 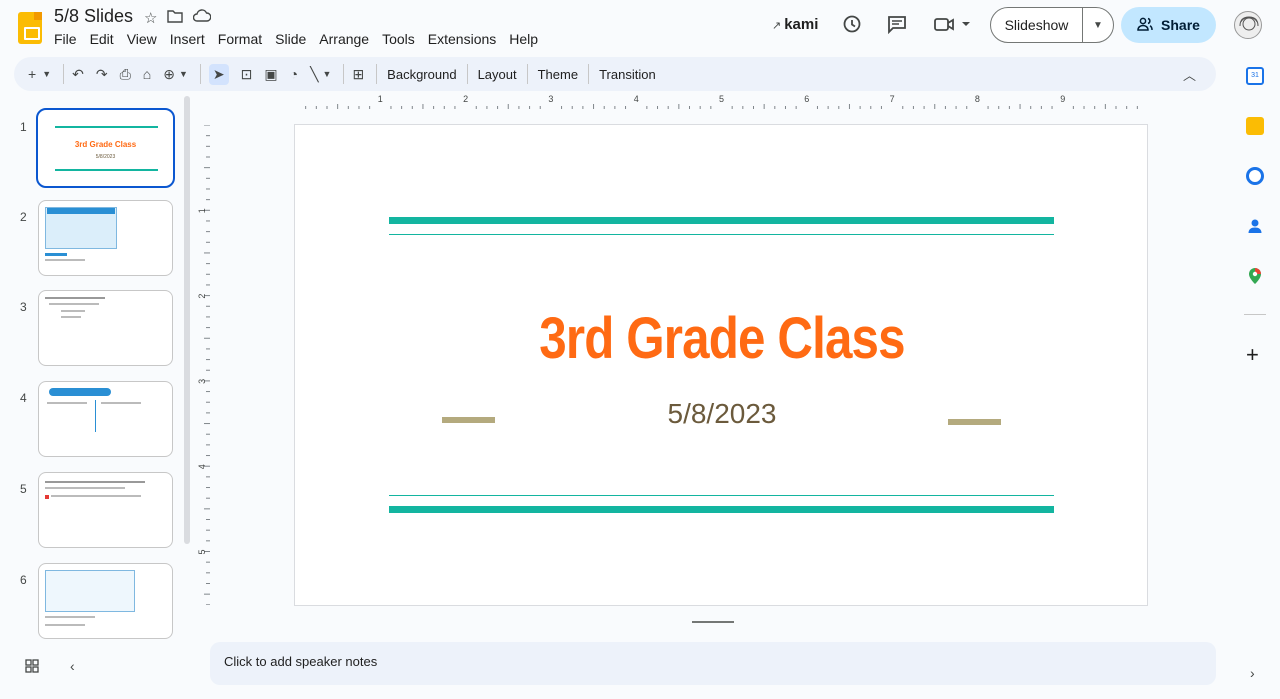 I want to click on paint-format-icon: ⌂, so click(x=147, y=74).